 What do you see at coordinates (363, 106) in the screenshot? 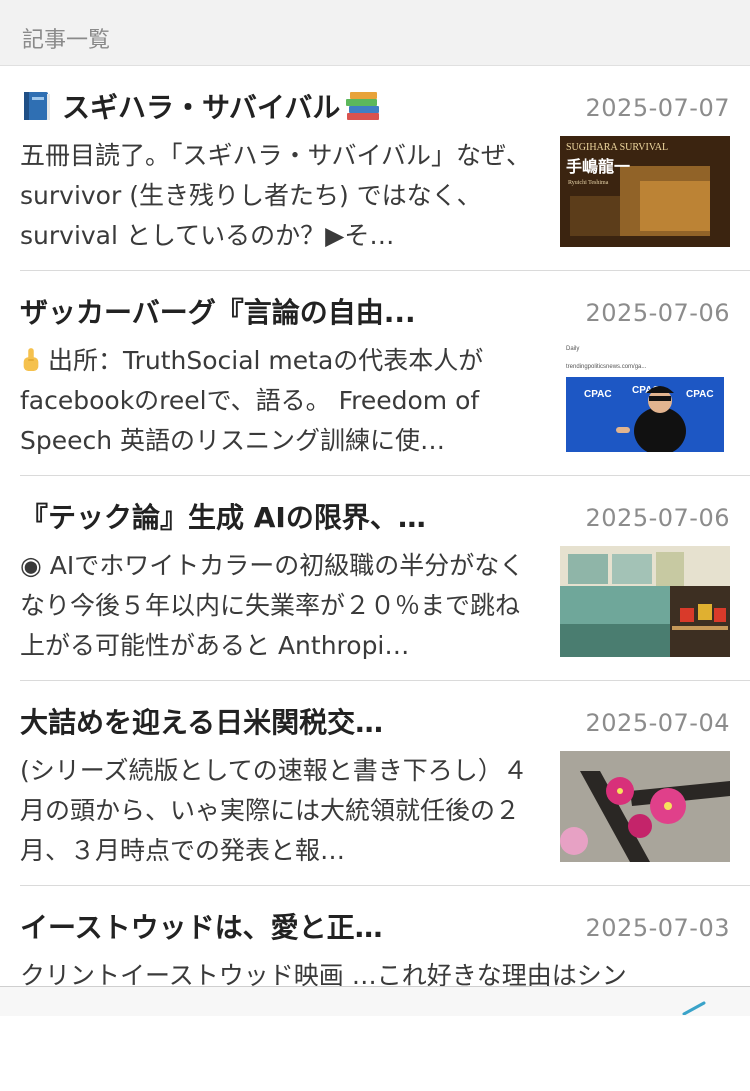
I see `books-icon` at bounding box center [363, 106].